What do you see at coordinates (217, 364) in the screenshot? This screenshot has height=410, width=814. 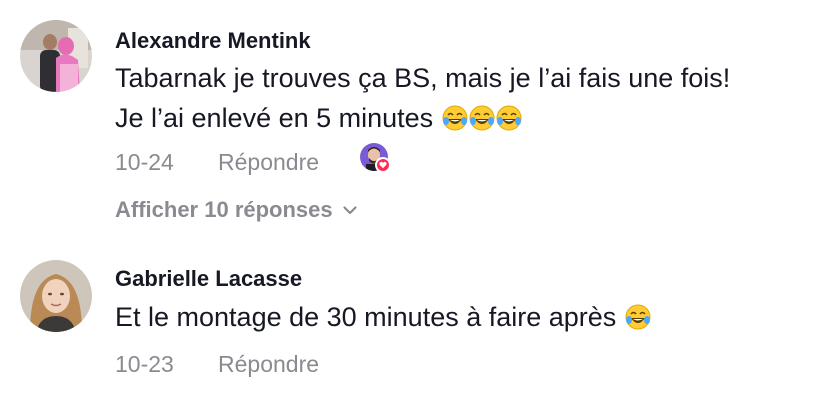 I see `comment-meta: 10-23 Répondre` at bounding box center [217, 364].